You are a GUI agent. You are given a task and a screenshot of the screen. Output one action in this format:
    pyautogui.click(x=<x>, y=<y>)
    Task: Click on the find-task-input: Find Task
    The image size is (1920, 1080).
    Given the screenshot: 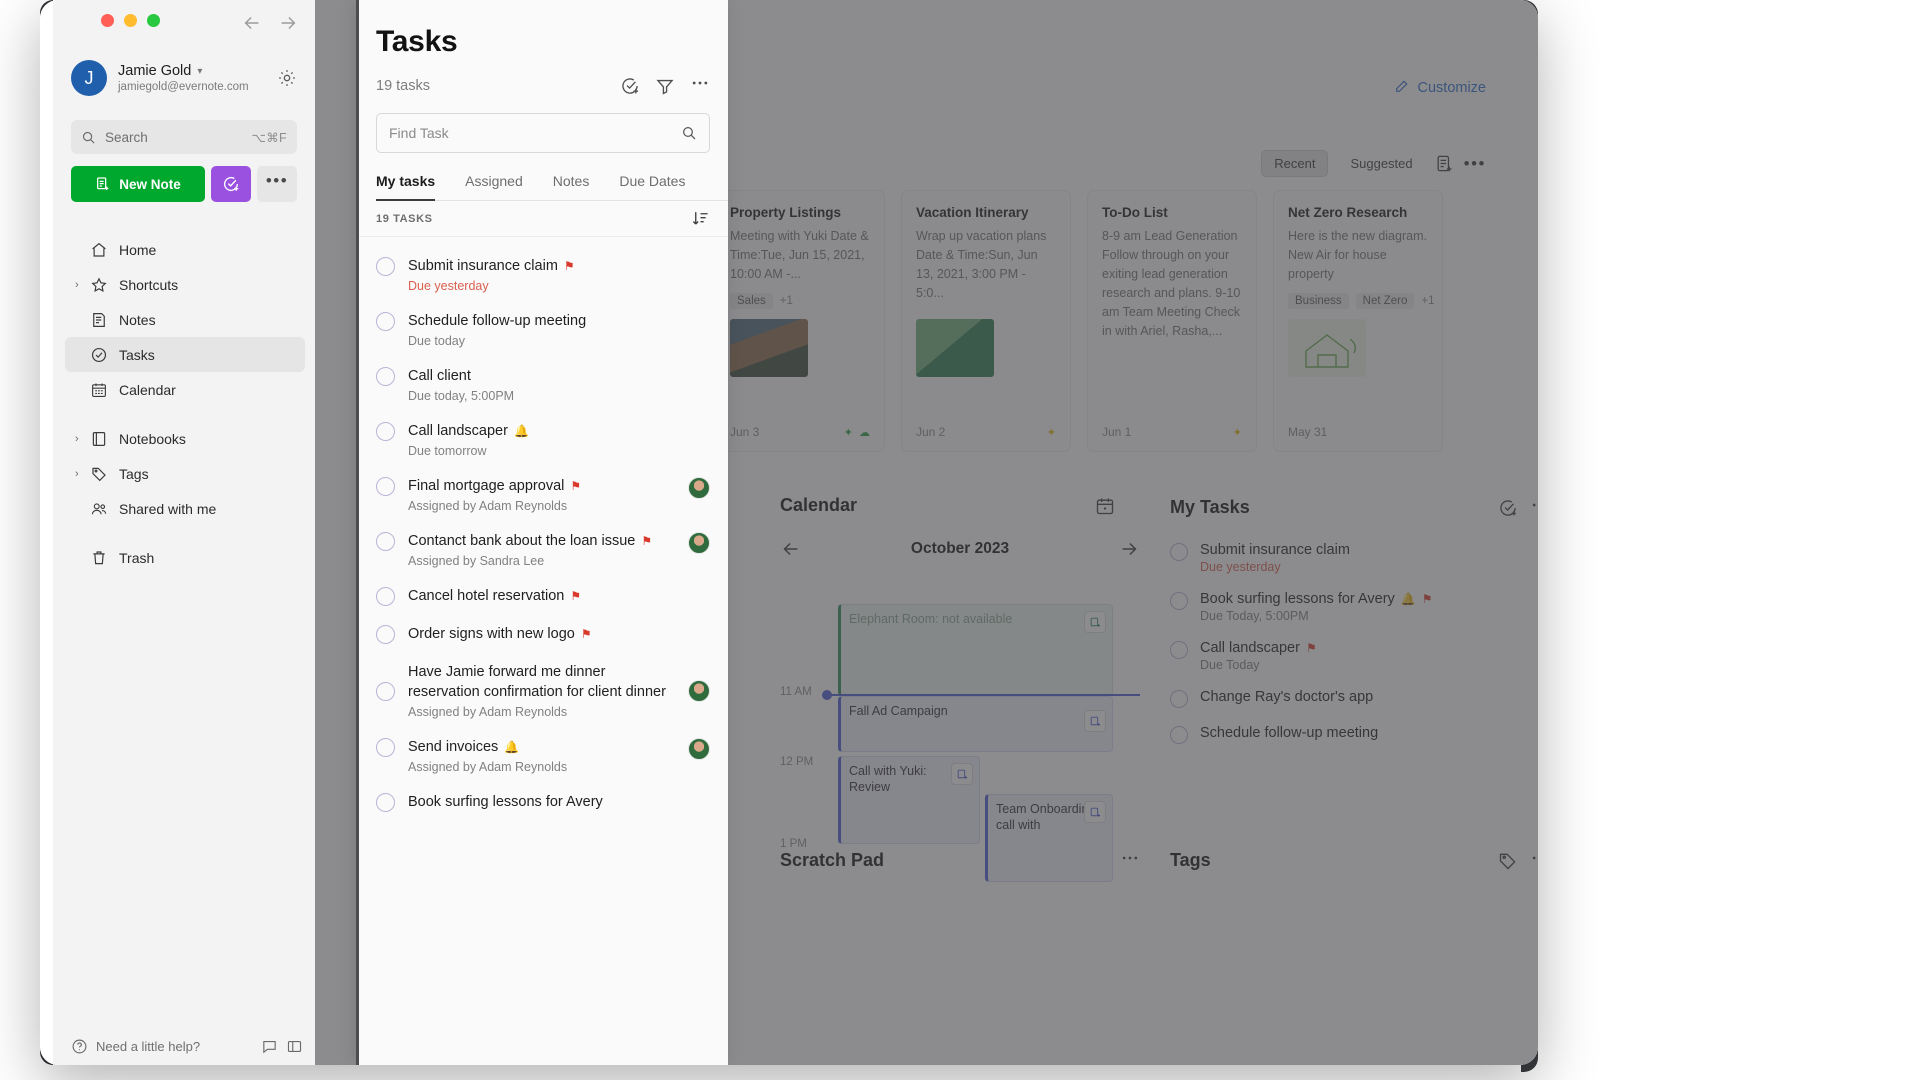 What is the action you would take?
    pyautogui.click(x=543, y=133)
    